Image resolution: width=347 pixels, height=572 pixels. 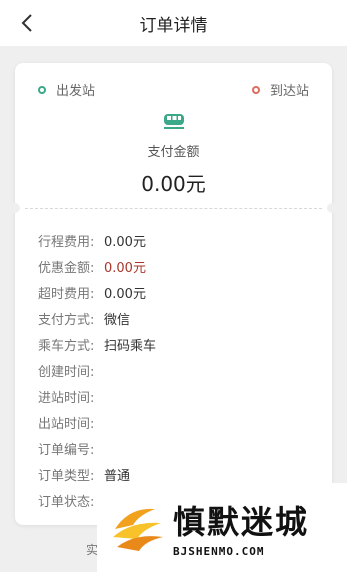 I want to click on detail-key: 支付方式:, so click(x=66, y=320).